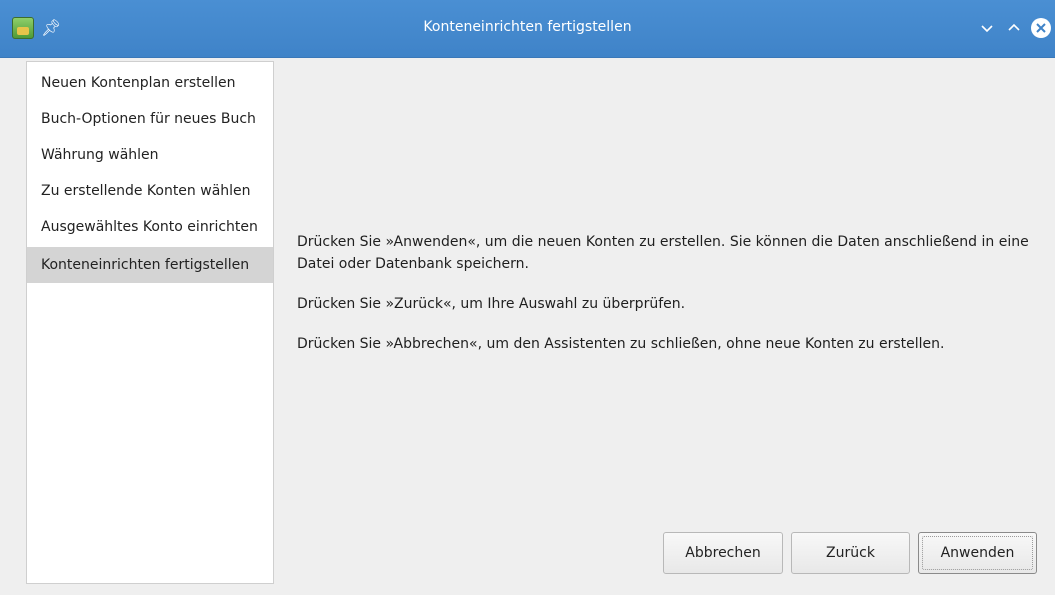 This screenshot has width=1055, height=595. What do you see at coordinates (150, 119) in the screenshot?
I see `sidebar-item-book-options: Buch-Optionen für neues Buch` at bounding box center [150, 119].